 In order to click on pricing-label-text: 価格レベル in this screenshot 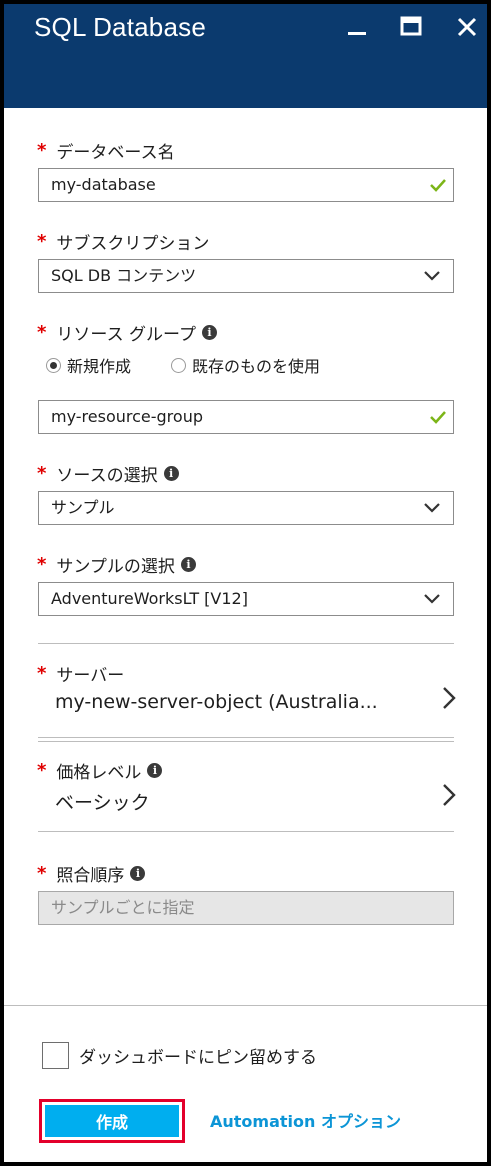, I will do `click(99, 773)`.